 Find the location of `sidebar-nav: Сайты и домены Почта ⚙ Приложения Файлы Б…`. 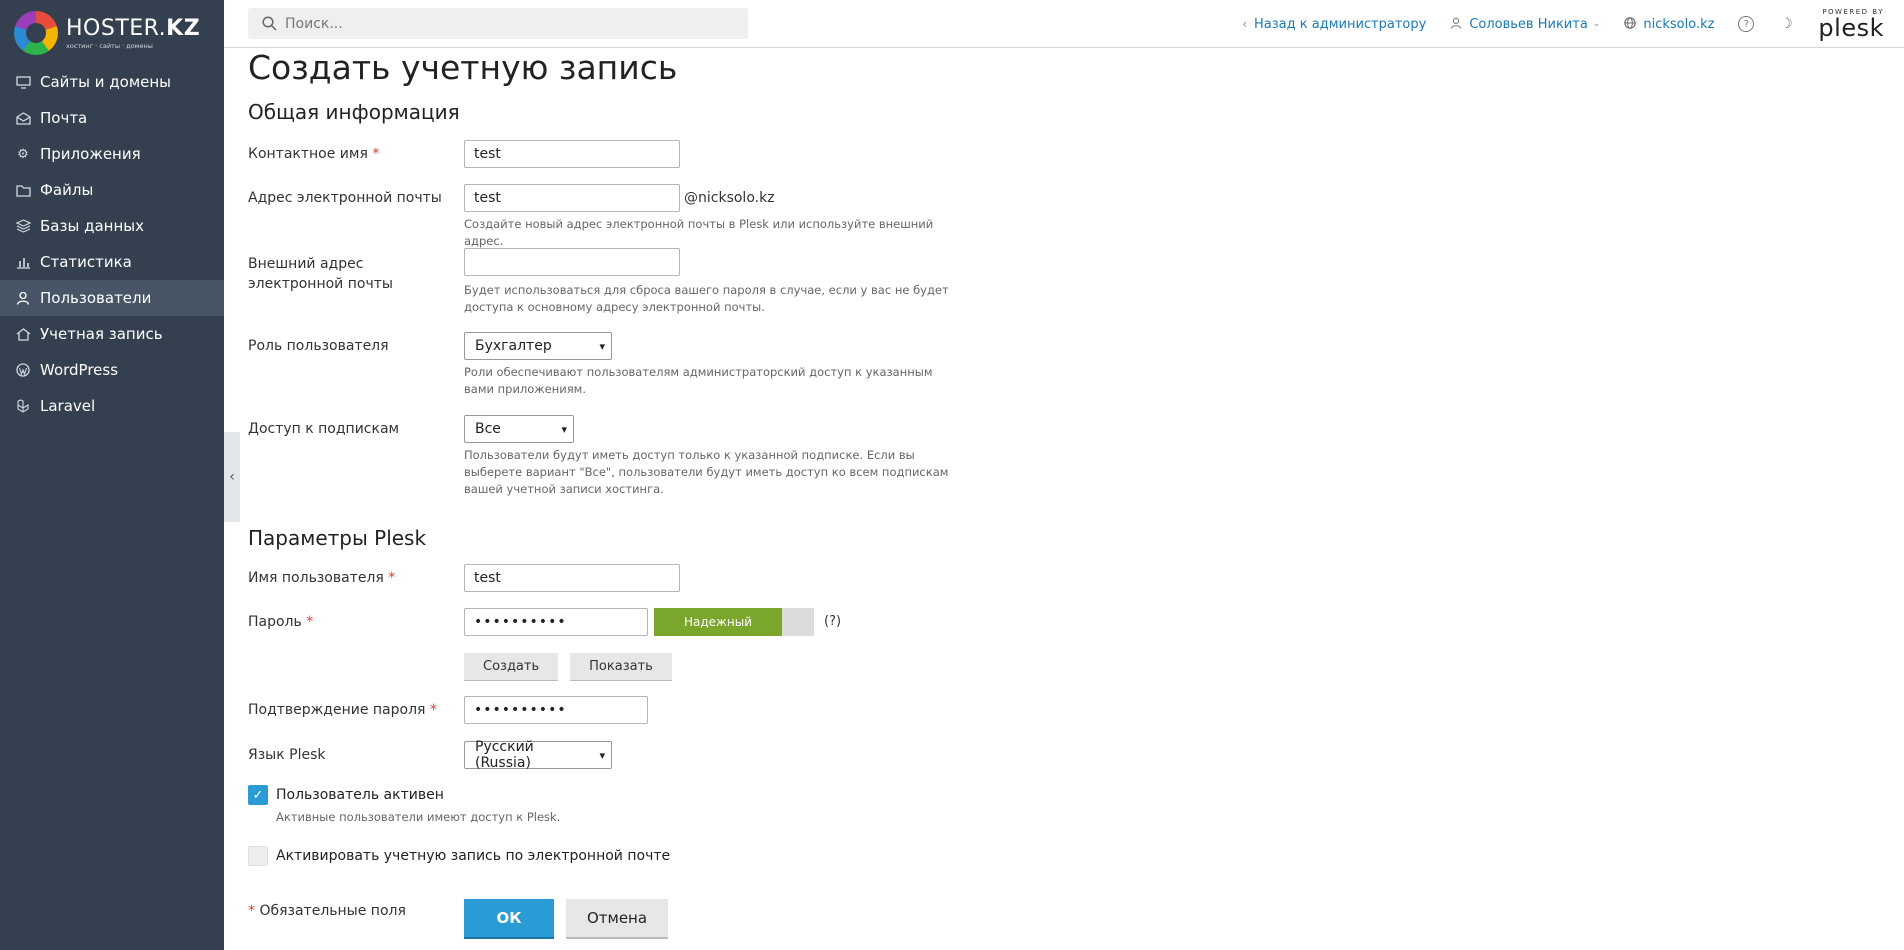

sidebar-nav: Сайты и домены Почта ⚙ Приложения Файлы Б… is located at coordinates (112, 244).